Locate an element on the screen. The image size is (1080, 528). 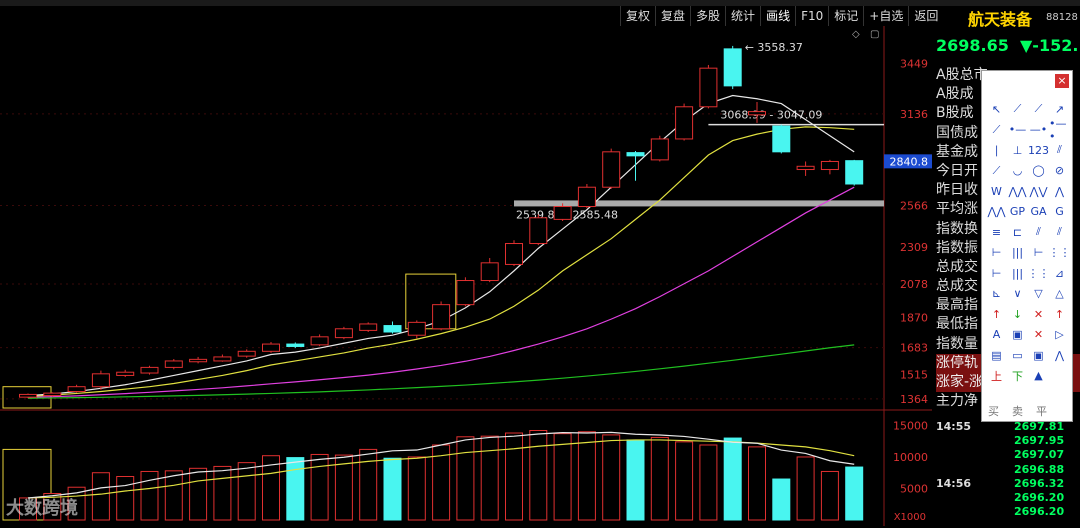
draw-tool-icon: ↓ is located at coordinates (1017, 314).